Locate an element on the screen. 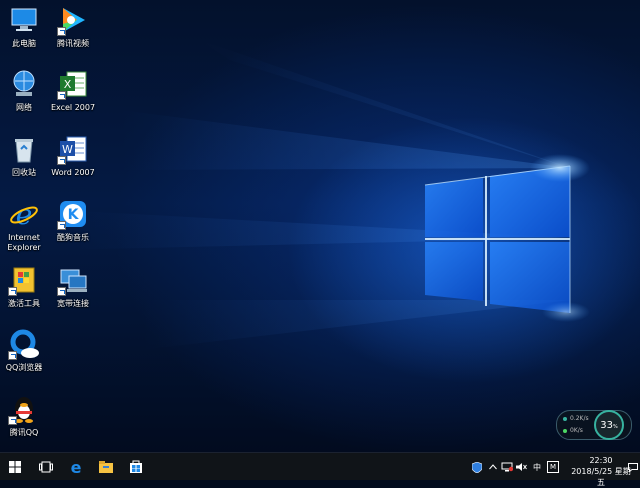  desktop-icon-tencent-video: 腾讯视频 is located at coordinates (73, 26).